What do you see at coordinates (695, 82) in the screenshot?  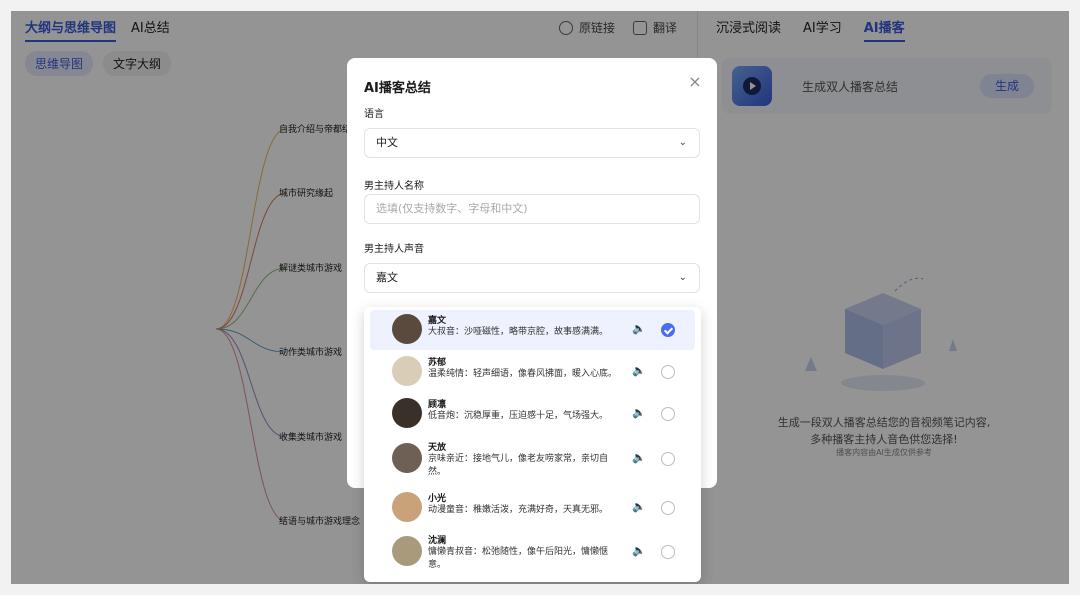 I see `close-icon: ×` at bounding box center [695, 82].